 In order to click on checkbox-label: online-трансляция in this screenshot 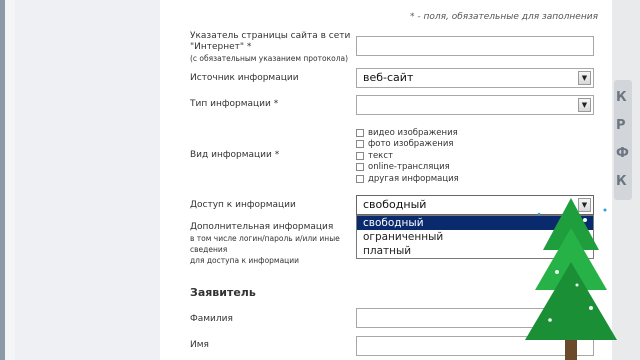, I will do `click(409, 167)`.